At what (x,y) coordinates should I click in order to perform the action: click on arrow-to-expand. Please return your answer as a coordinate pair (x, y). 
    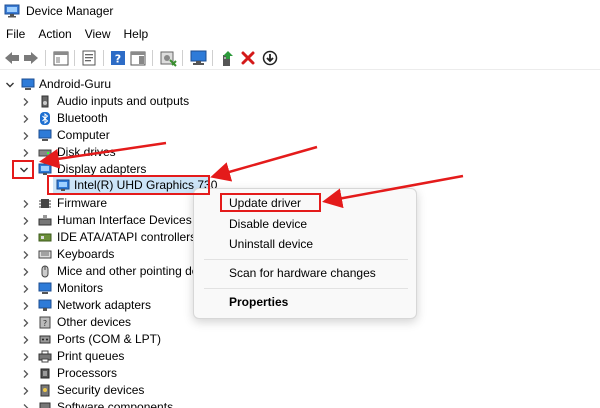
    Looking at the image, I should click on (103, 155).